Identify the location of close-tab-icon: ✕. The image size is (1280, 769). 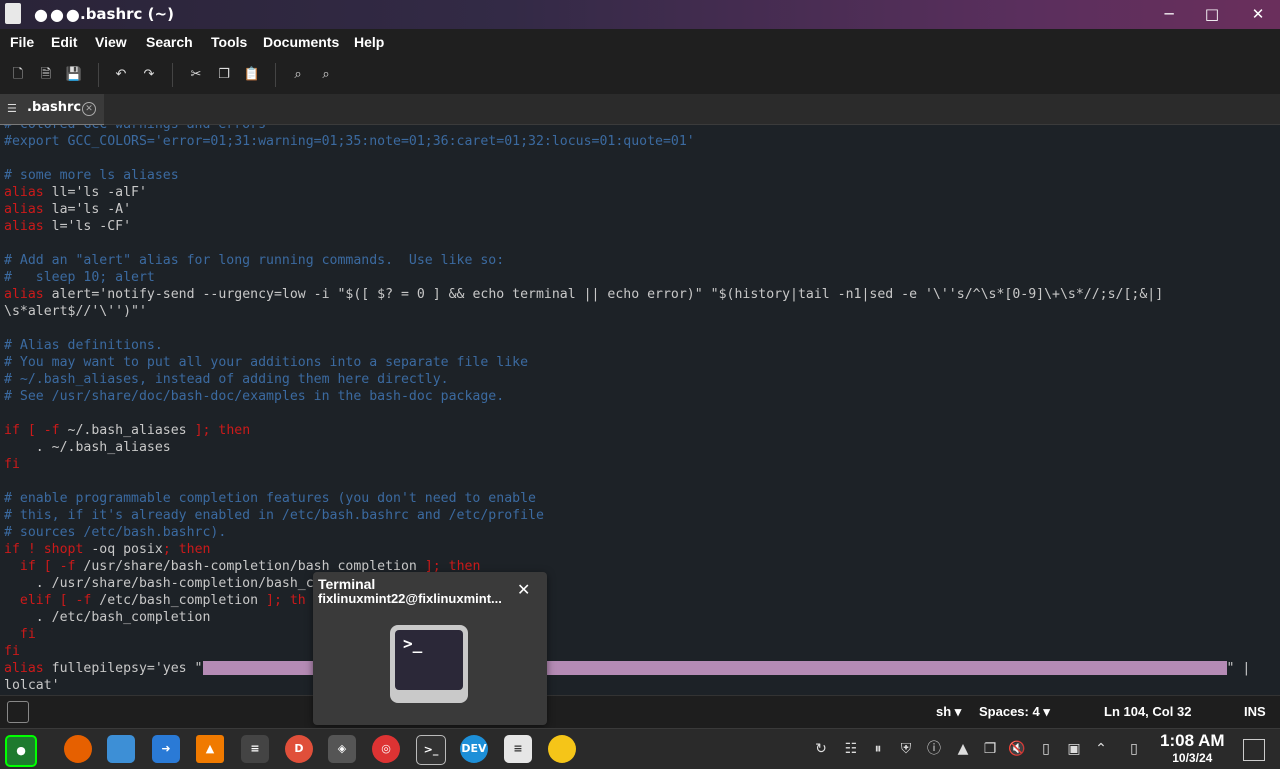
(89, 109).